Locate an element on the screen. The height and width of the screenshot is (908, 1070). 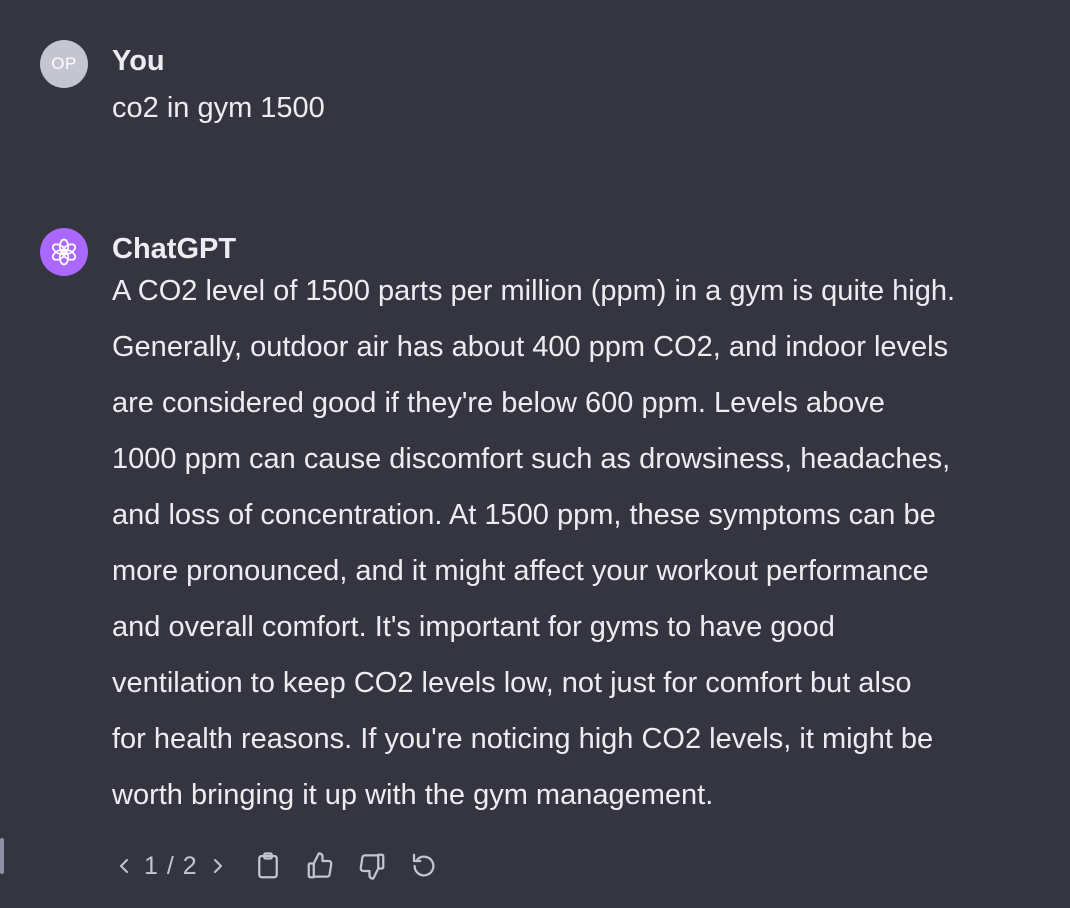
chevron-left-icon is located at coordinates (124, 866).